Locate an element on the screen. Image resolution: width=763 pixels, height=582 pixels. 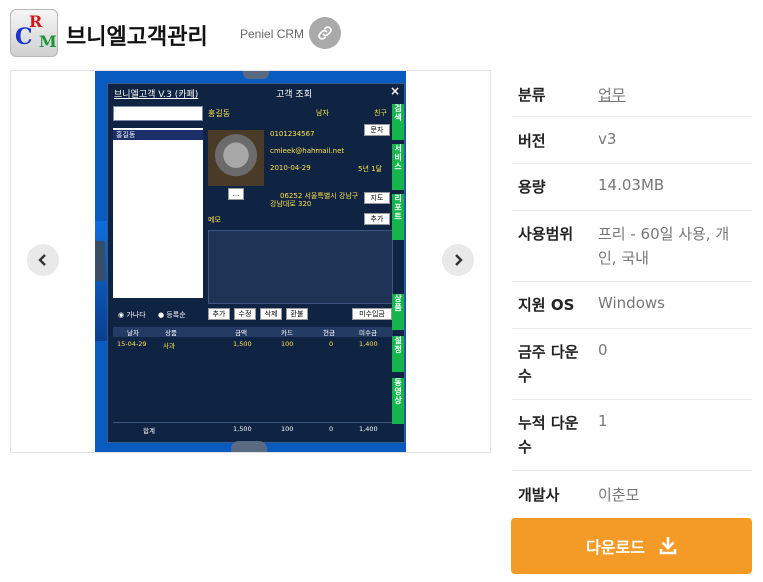
customer-duration: 5년 1달 is located at coordinates (370, 169).